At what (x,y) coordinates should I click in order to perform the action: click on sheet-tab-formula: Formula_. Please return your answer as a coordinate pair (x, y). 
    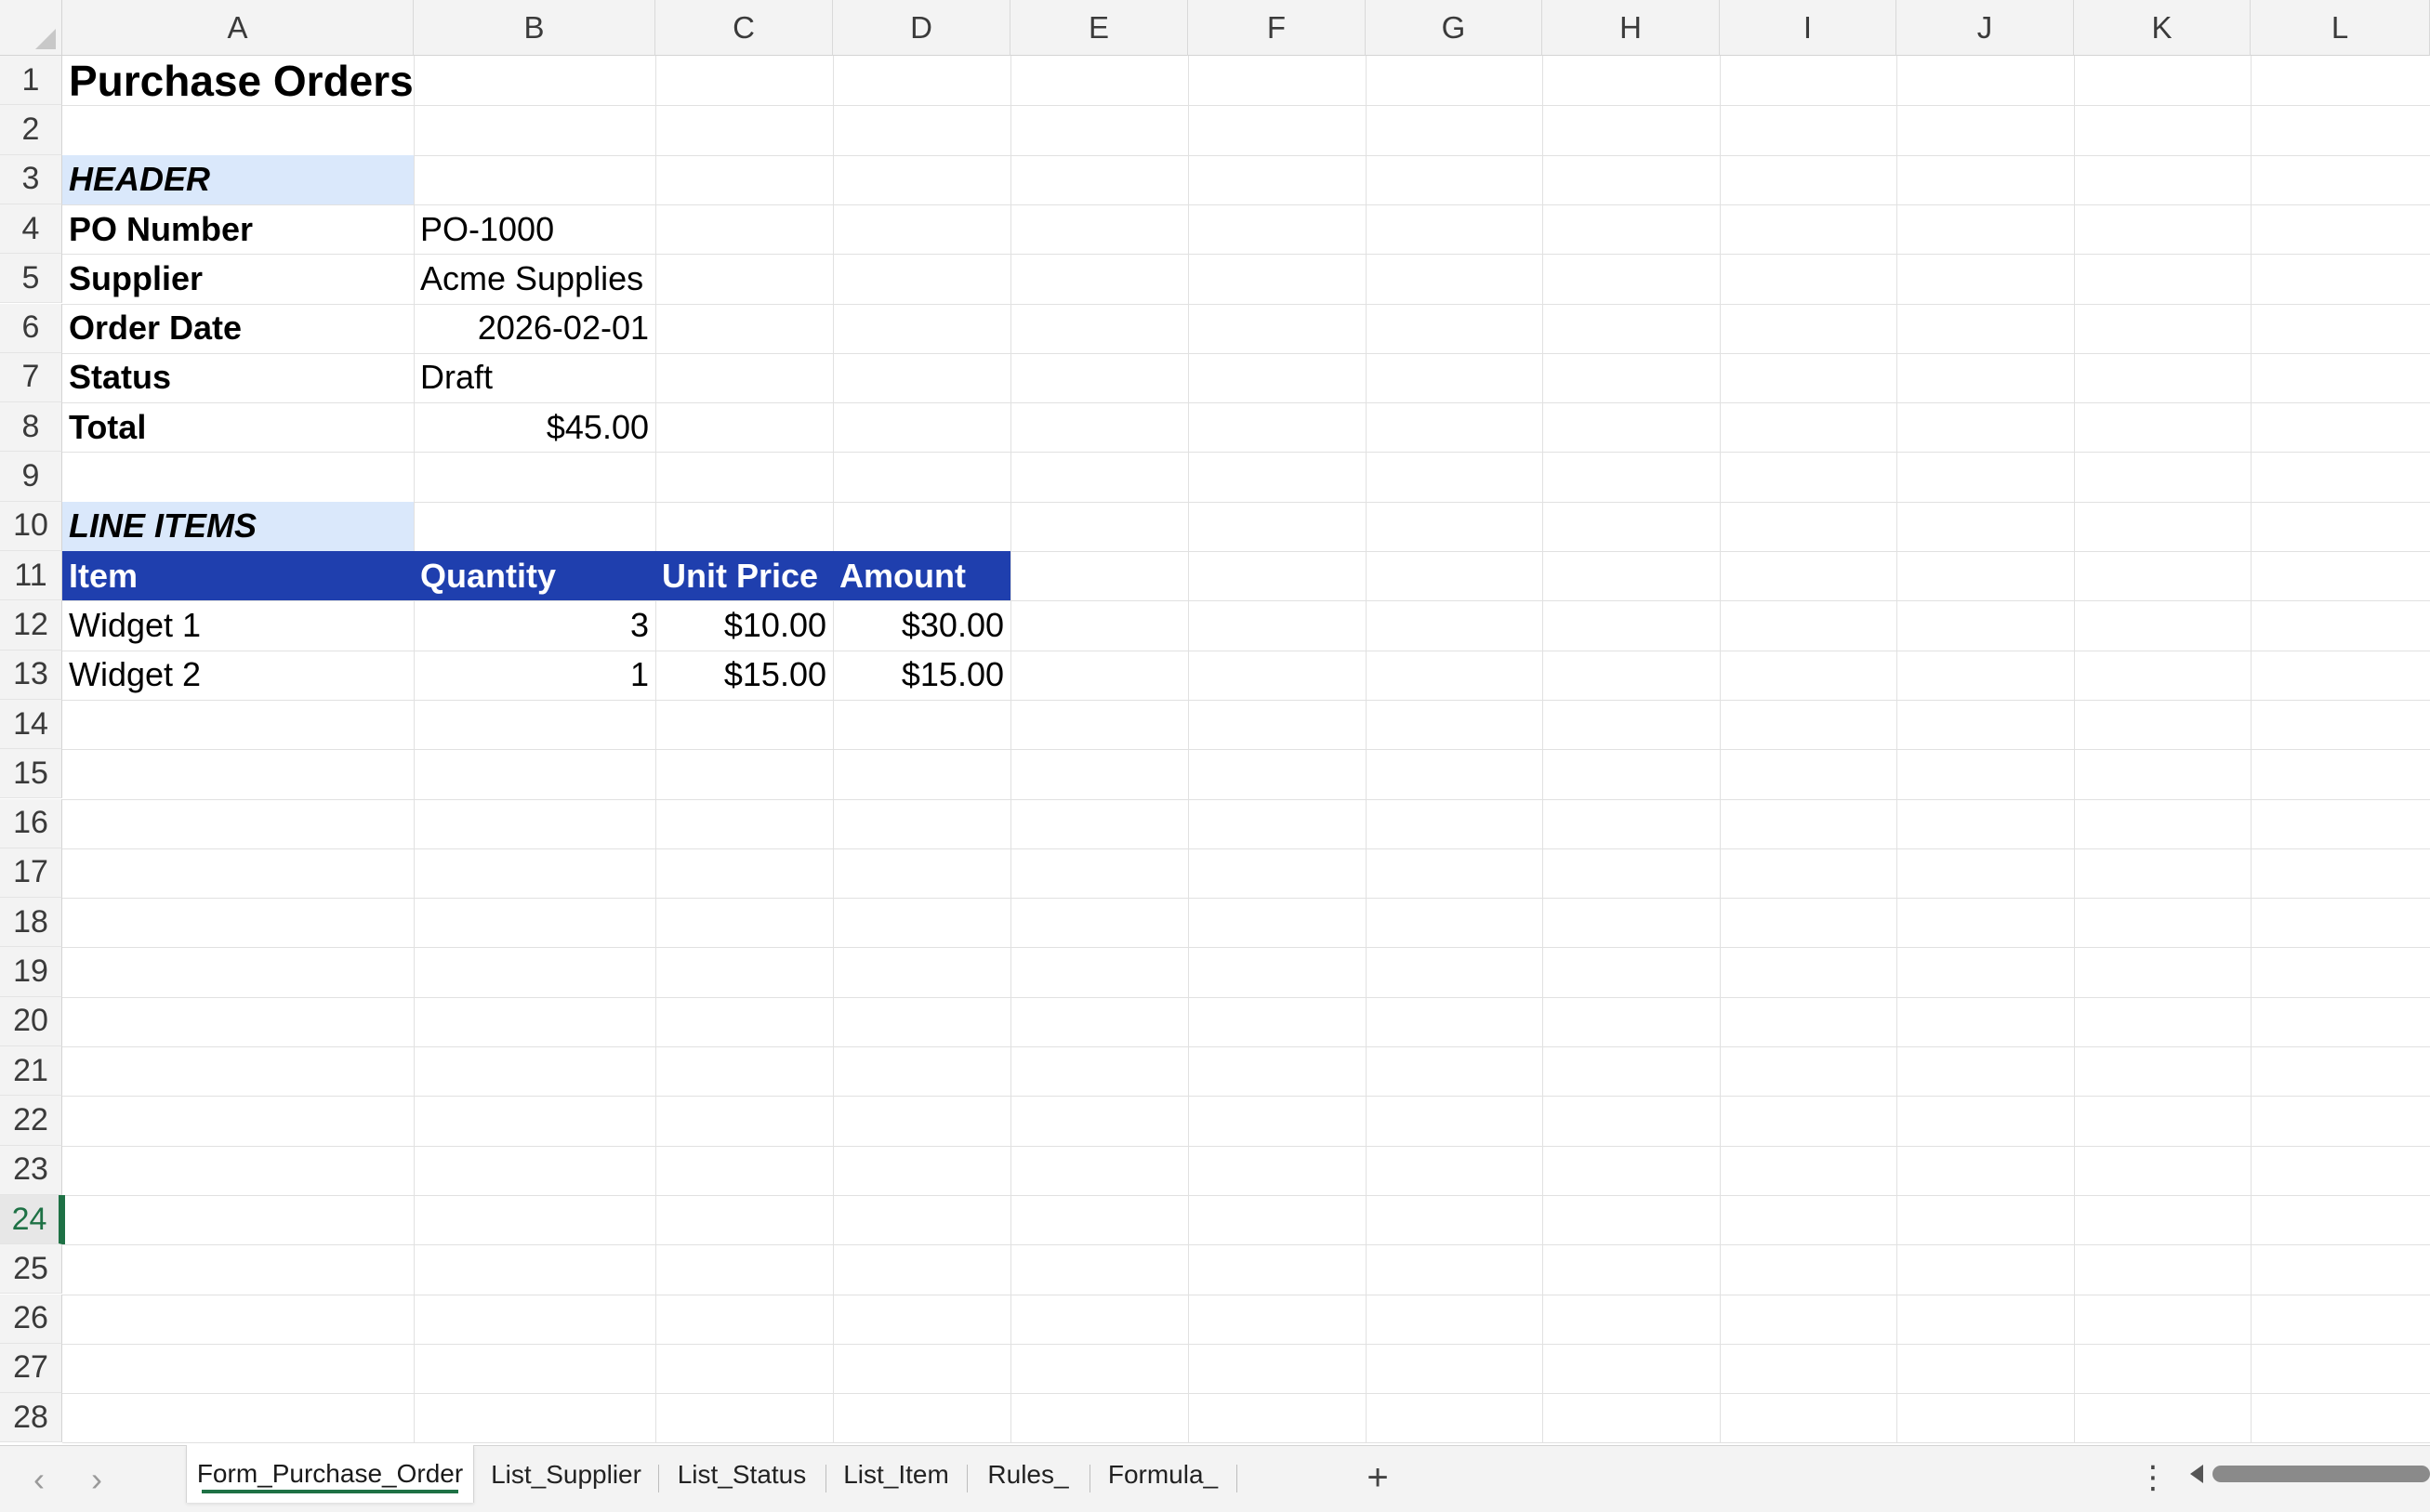
    Looking at the image, I should click on (1163, 1475).